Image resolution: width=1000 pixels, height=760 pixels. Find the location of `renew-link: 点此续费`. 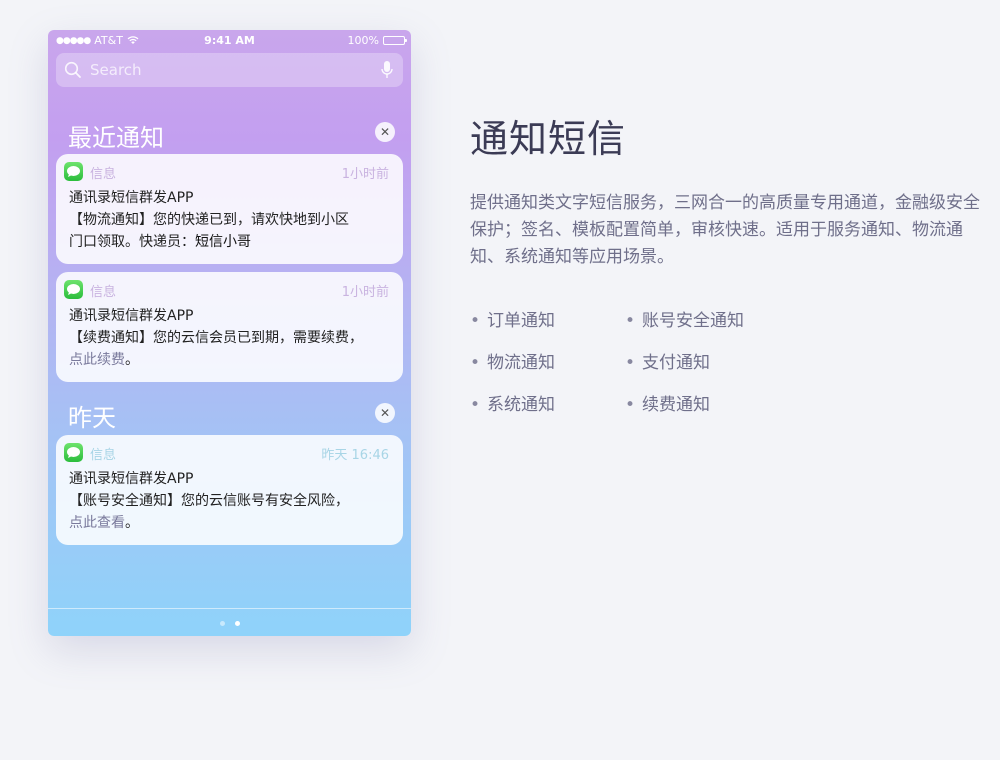

renew-link: 点此续费 is located at coordinates (97, 360).